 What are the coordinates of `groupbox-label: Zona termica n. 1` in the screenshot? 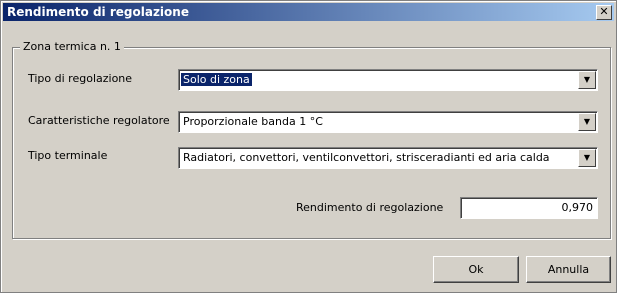 It's located at (72, 46).